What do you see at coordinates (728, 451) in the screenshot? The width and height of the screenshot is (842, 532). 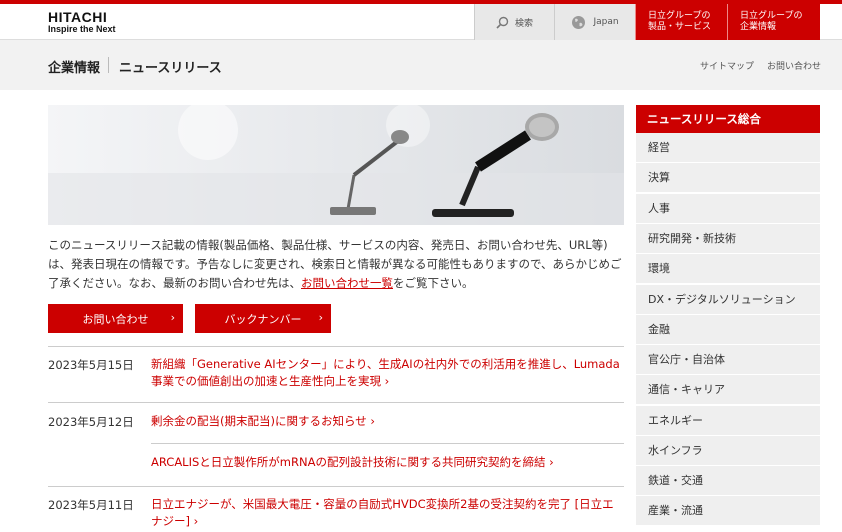 I see `sidebar-item-water: 水インフラ` at bounding box center [728, 451].